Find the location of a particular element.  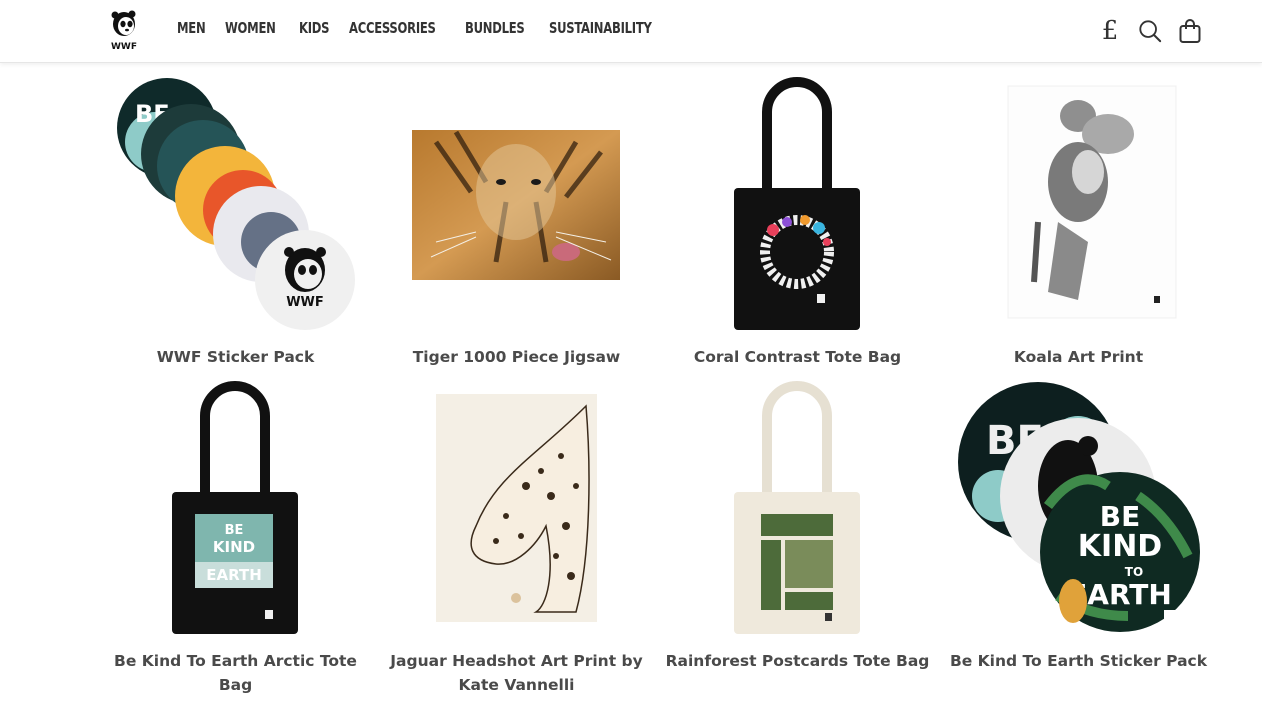

search-icon is located at coordinates (1150, 31).